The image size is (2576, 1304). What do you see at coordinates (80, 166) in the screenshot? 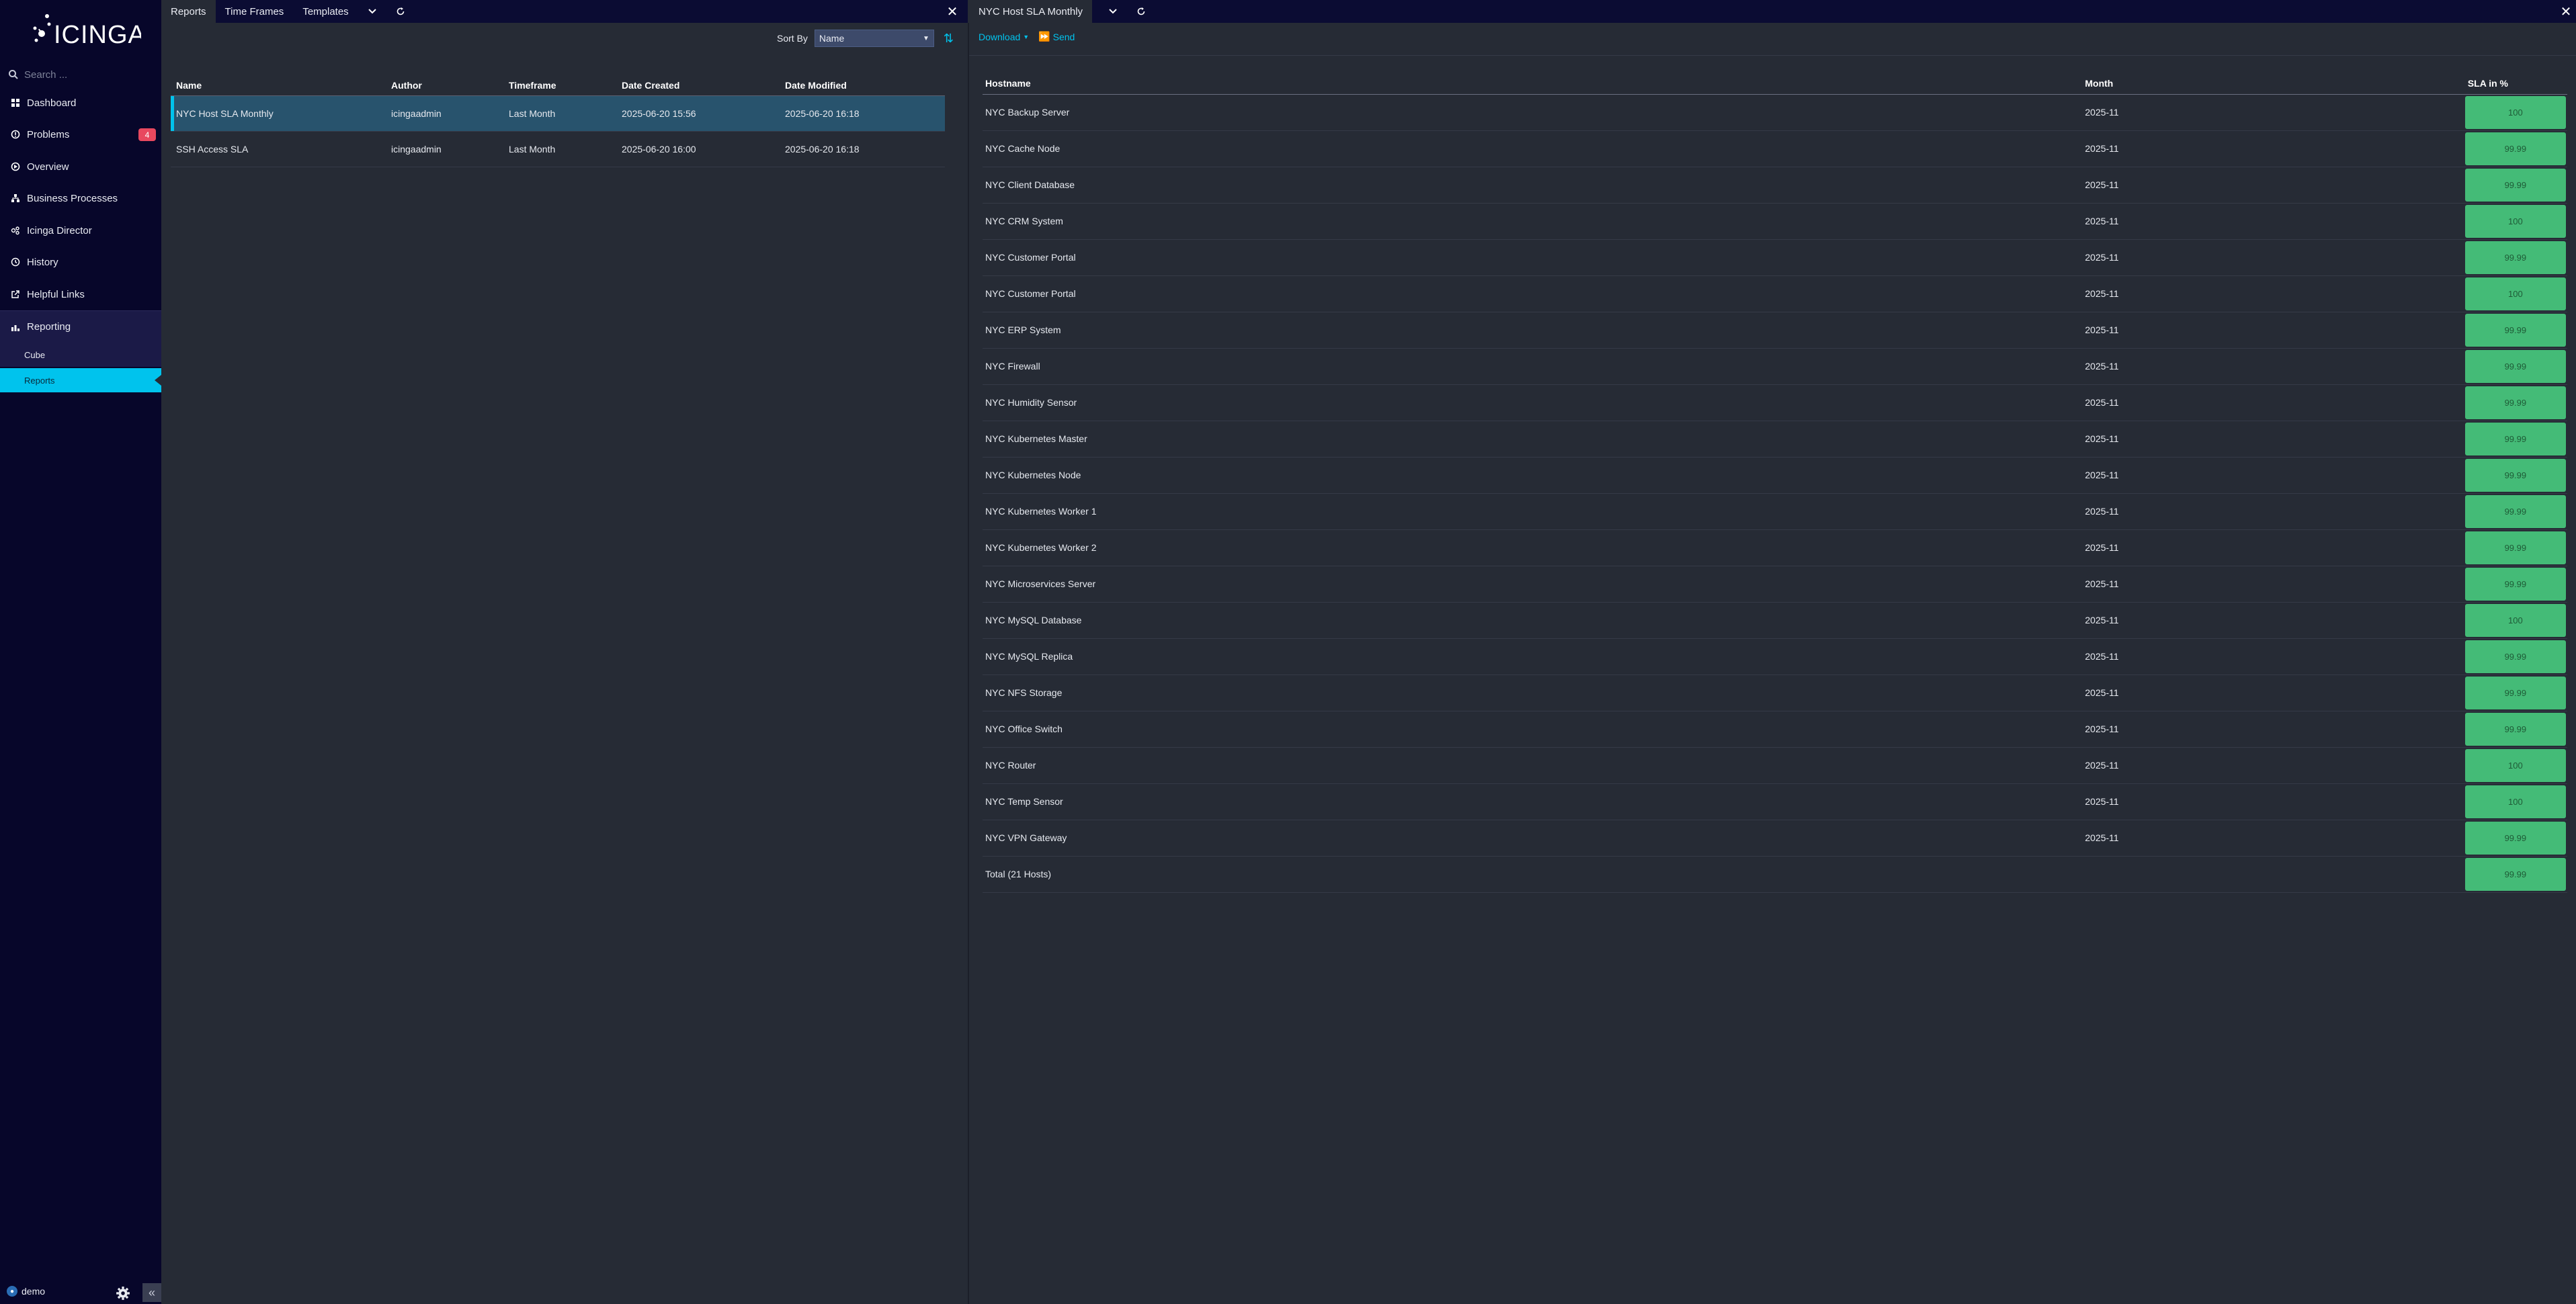
I see `sidebar-item-overview: Overview` at bounding box center [80, 166].